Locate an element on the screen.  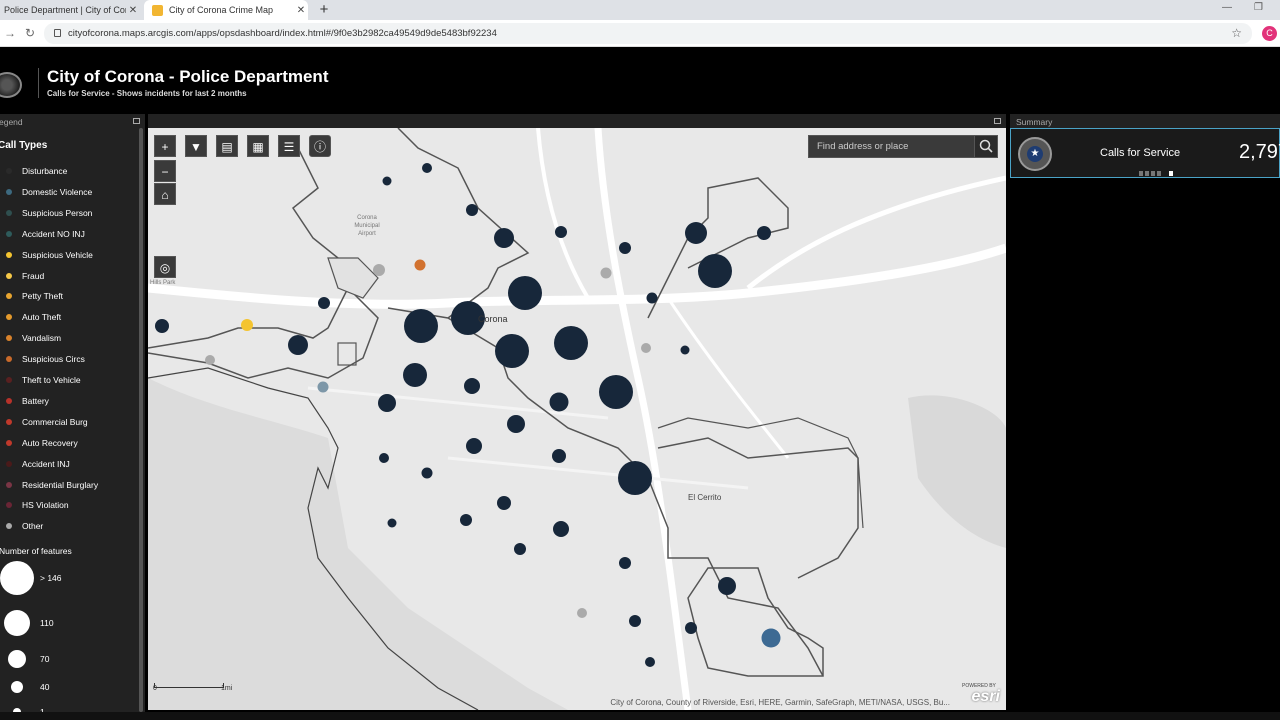
zoom-in-button: + is located at coordinates (165, 146).